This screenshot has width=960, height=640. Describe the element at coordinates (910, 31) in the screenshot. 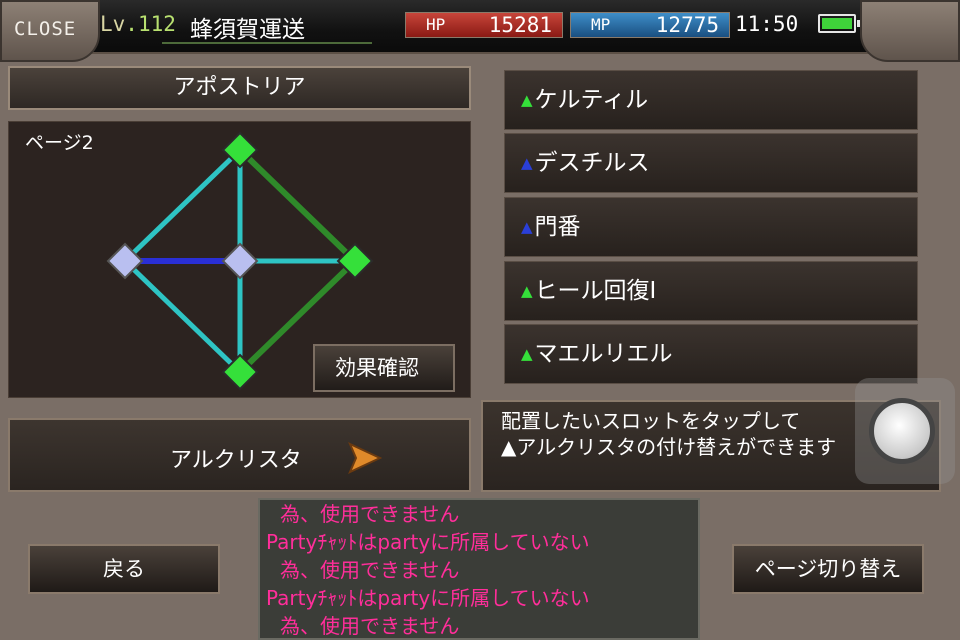

I see `menu-corner-decoration` at that location.